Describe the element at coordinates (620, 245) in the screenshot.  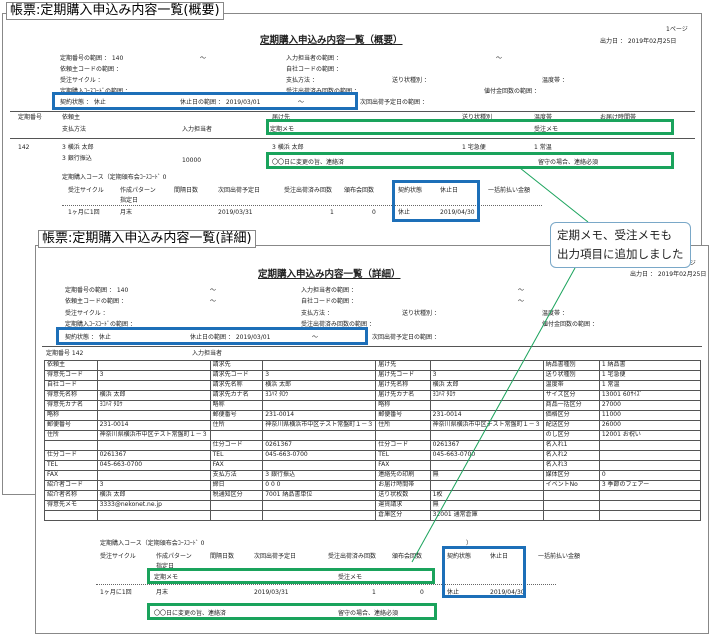
I see `callout-note: 定期メモ、受注メモも 出力項目に追加しました` at that location.